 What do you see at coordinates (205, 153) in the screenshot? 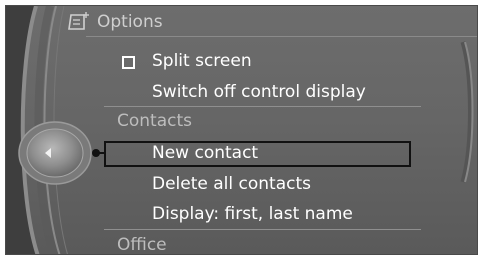
I see `menu-item-new-contact: New contact` at bounding box center [205, 153].